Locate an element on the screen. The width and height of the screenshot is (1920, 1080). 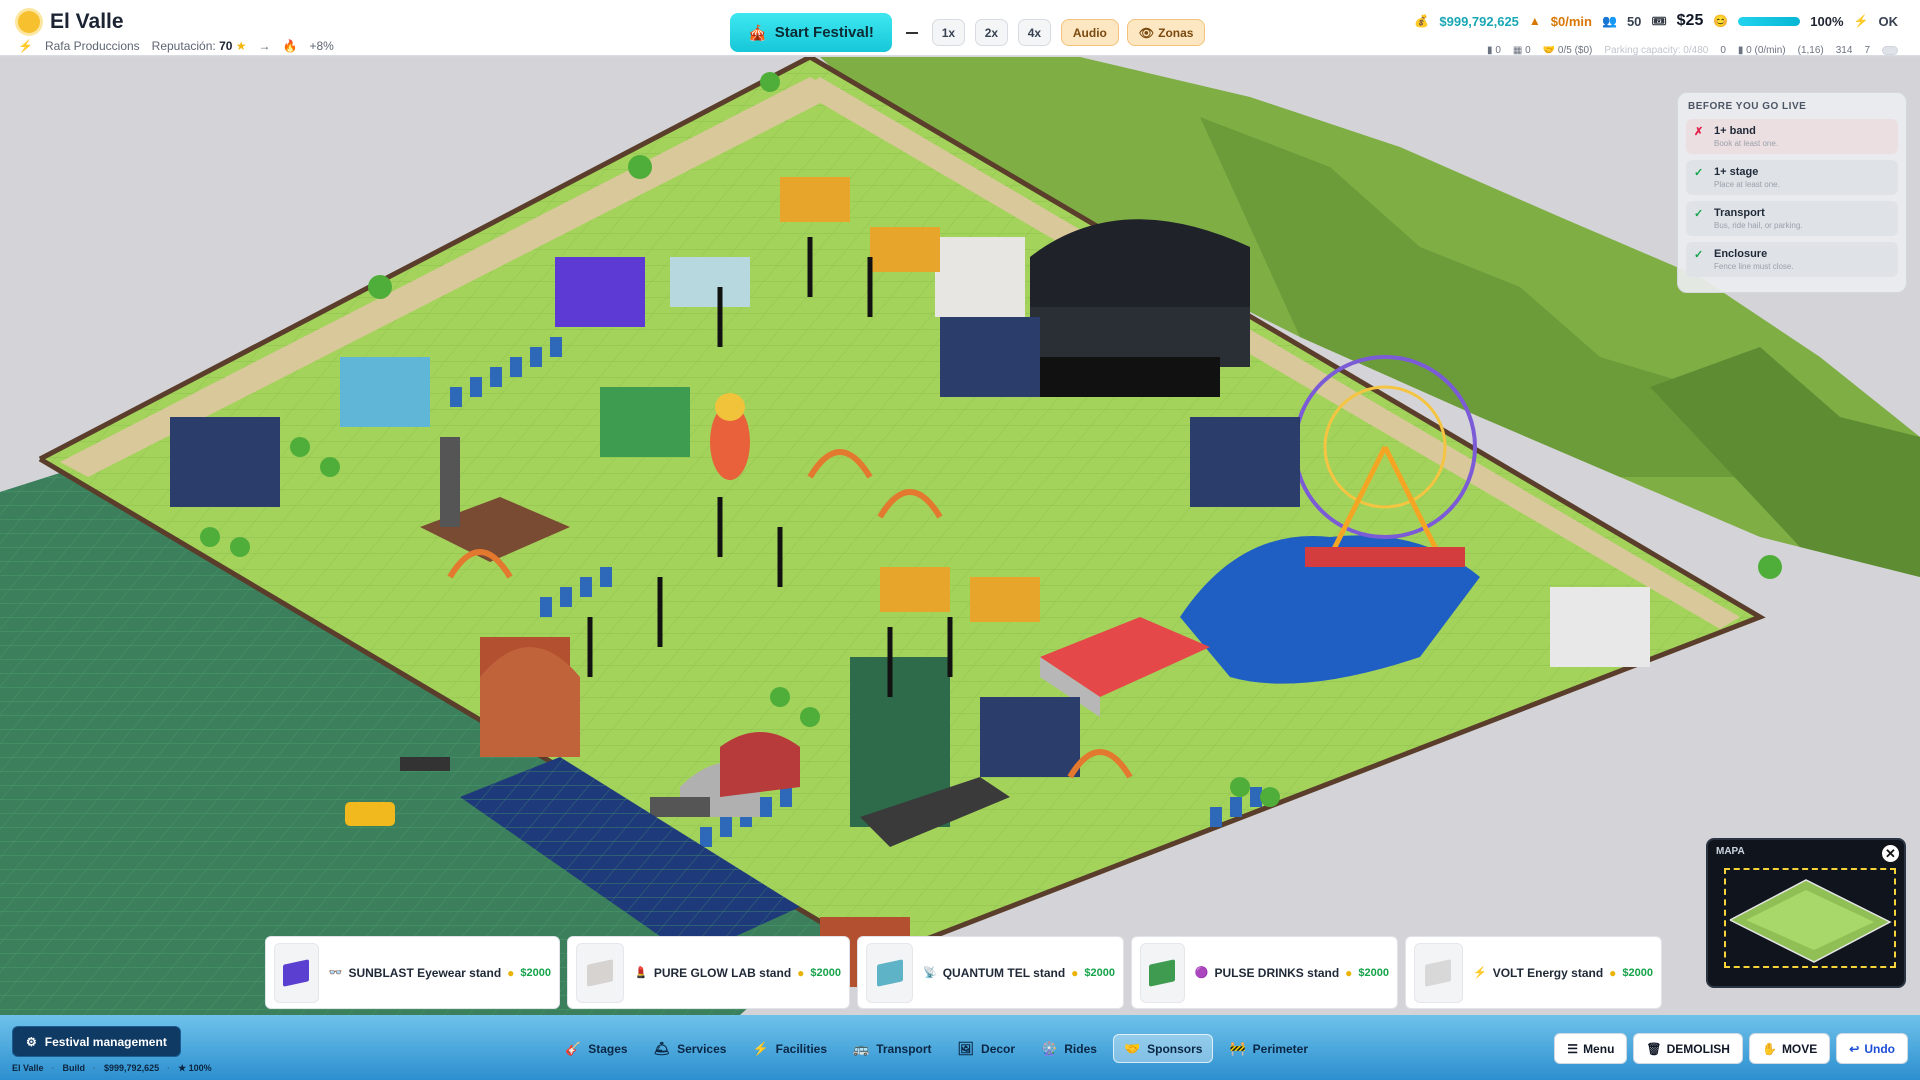
eyewear-icon: 👓 is located at coordinates (335, 973).